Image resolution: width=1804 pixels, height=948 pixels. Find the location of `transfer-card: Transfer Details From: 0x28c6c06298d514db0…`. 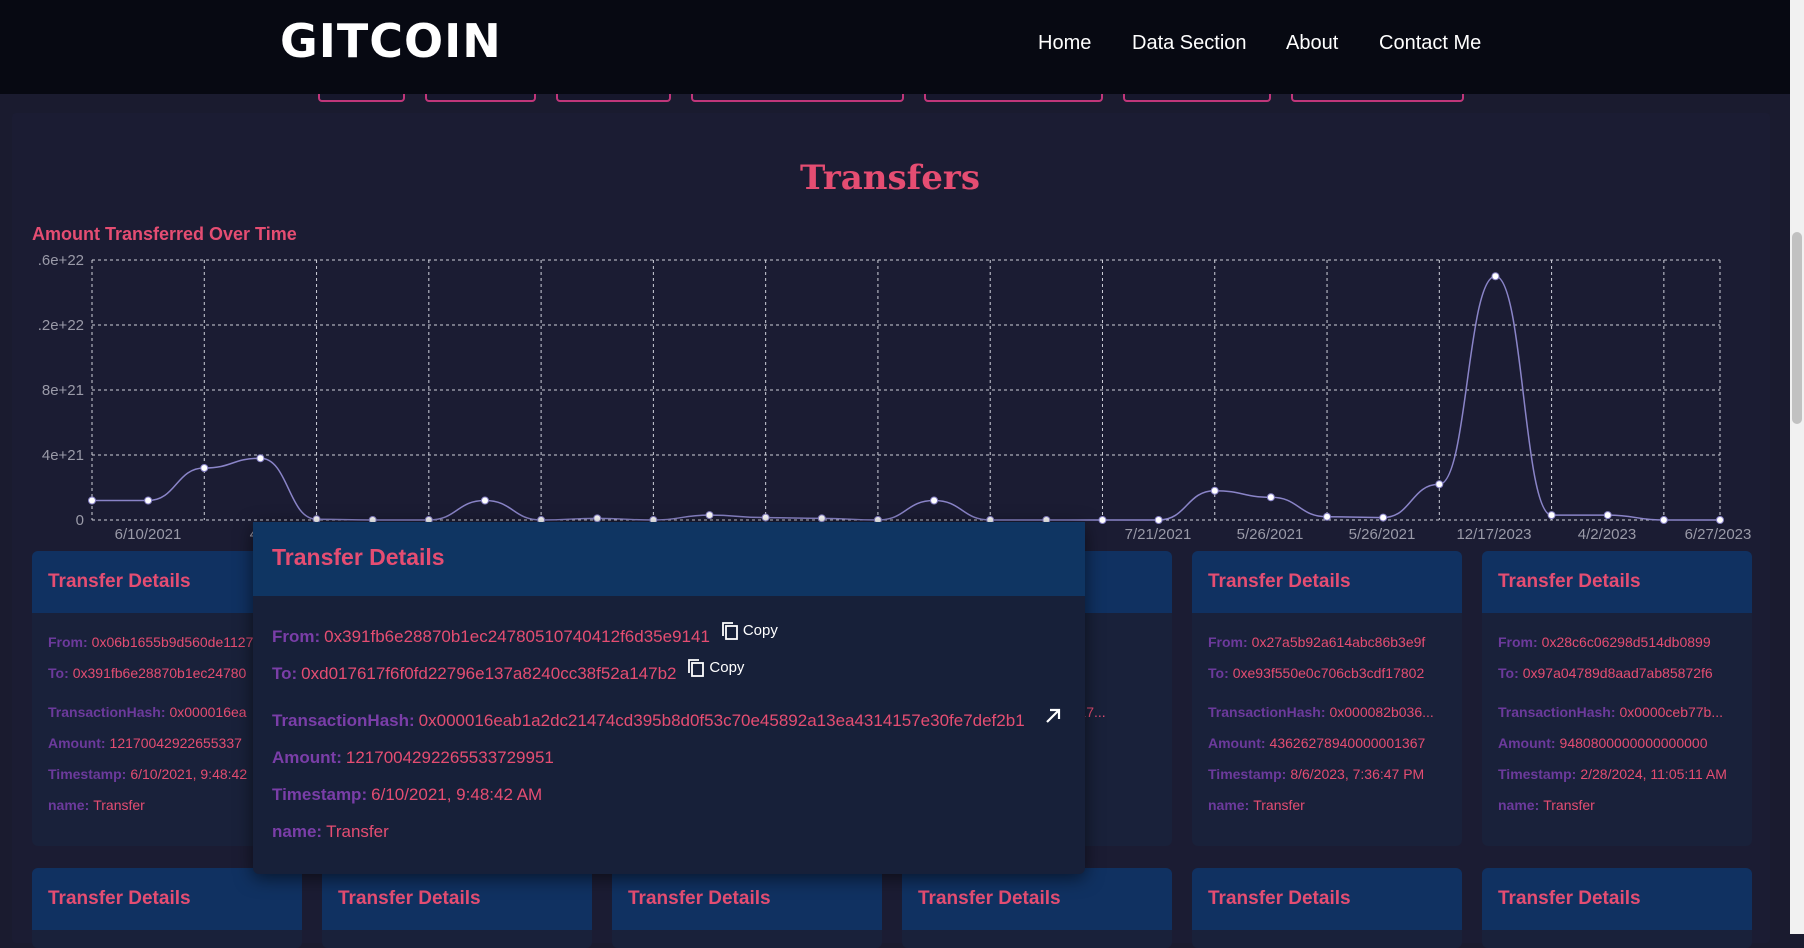

transfer-card: Transfer Details From: 0x28c6c06298d514db0… is located at coordinates (1617, 698).